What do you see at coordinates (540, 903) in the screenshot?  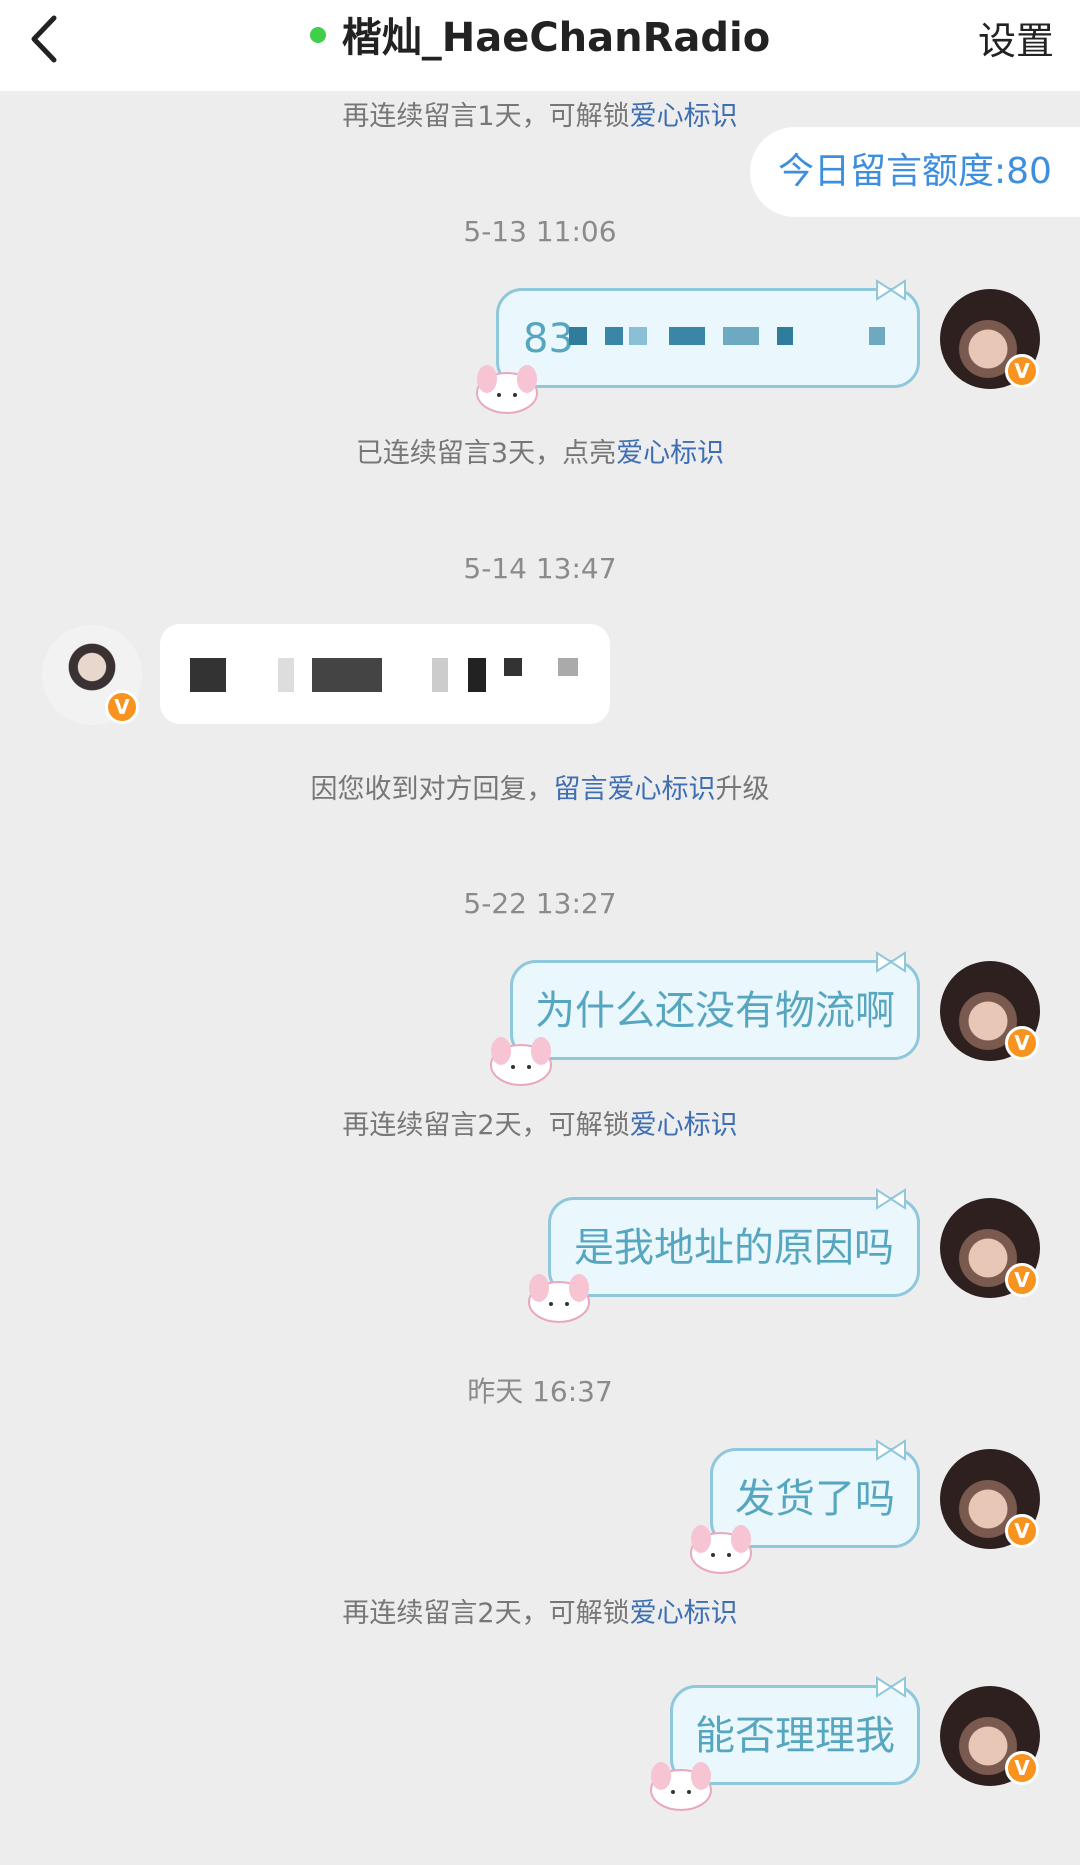 I see `timestamp: 5-22 13:27` at bounding box center [540, 903].